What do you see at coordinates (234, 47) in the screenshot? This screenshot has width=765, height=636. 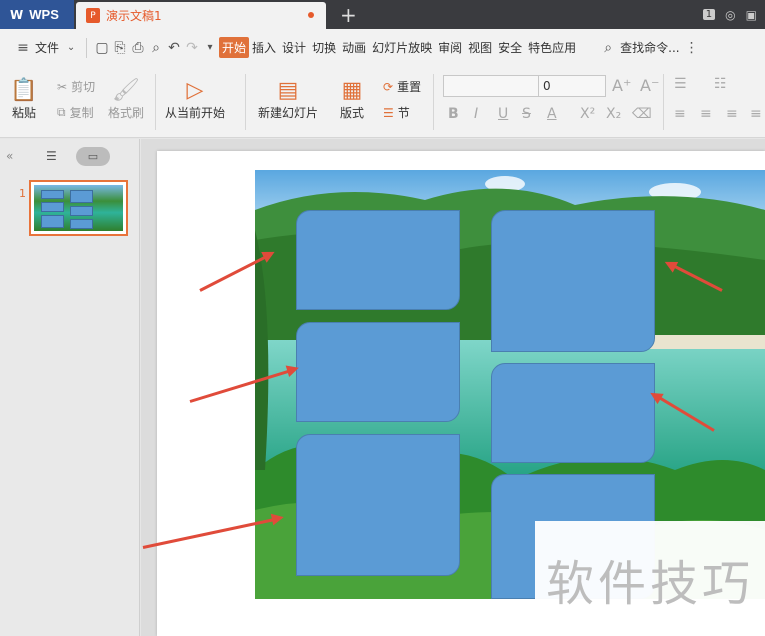 I see `menu-home: 开始` at bounding box center [234, 47].